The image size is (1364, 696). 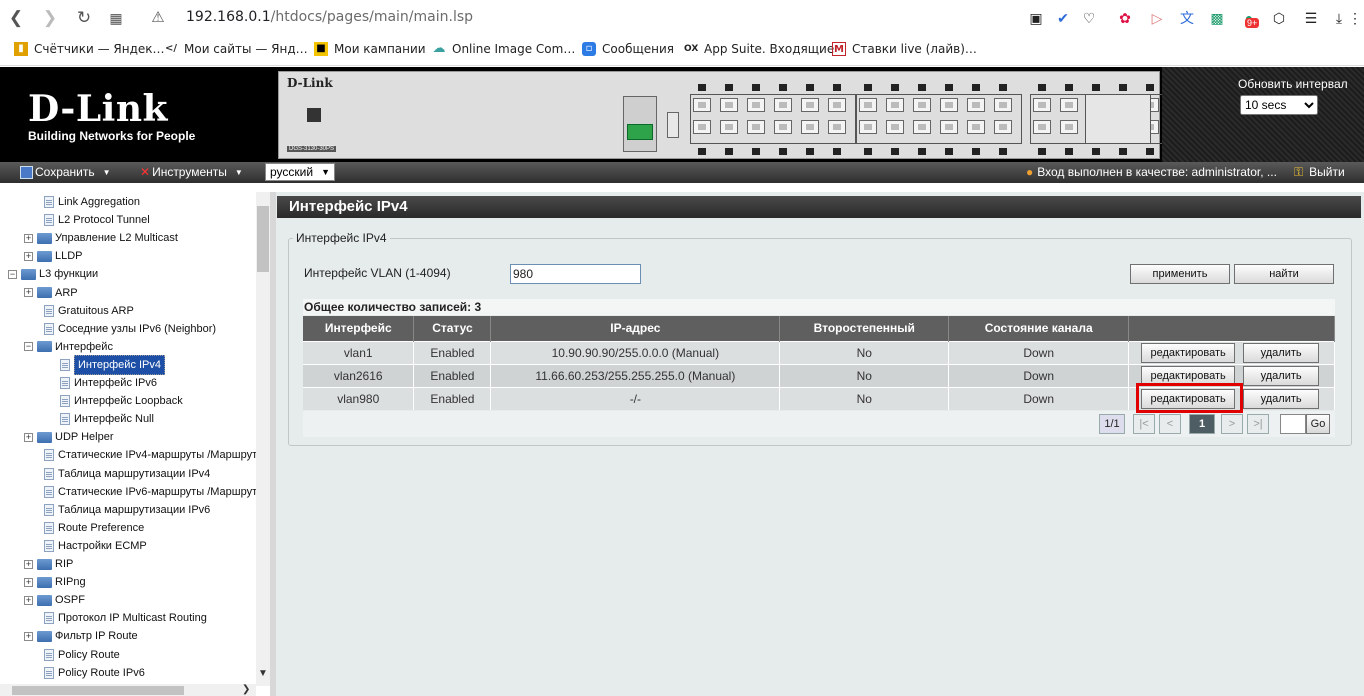 What do you see at coordinates (84, 18) in the screenshot?
I see `reload-icon: ↻` at bounding box center [84, 18].